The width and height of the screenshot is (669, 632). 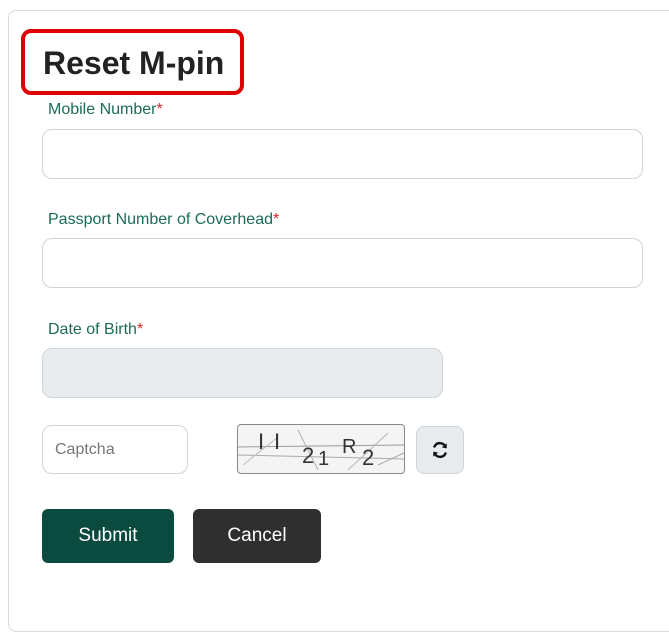 I want to click on date-of-birth-label: Date of Birth*, so click(x=96, y=329).